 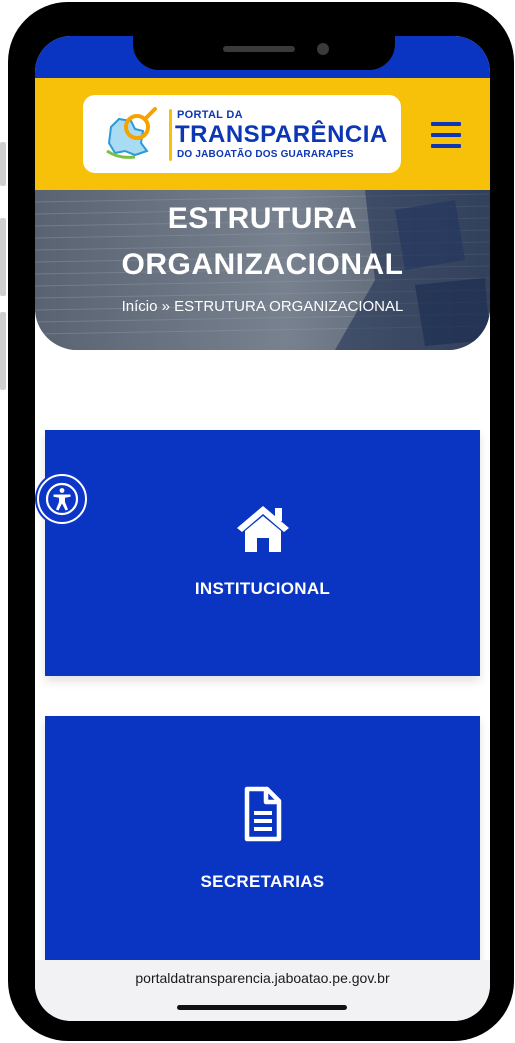 I want to click on logo-line-1: PORTAL DA, so click(x=210, y=115).